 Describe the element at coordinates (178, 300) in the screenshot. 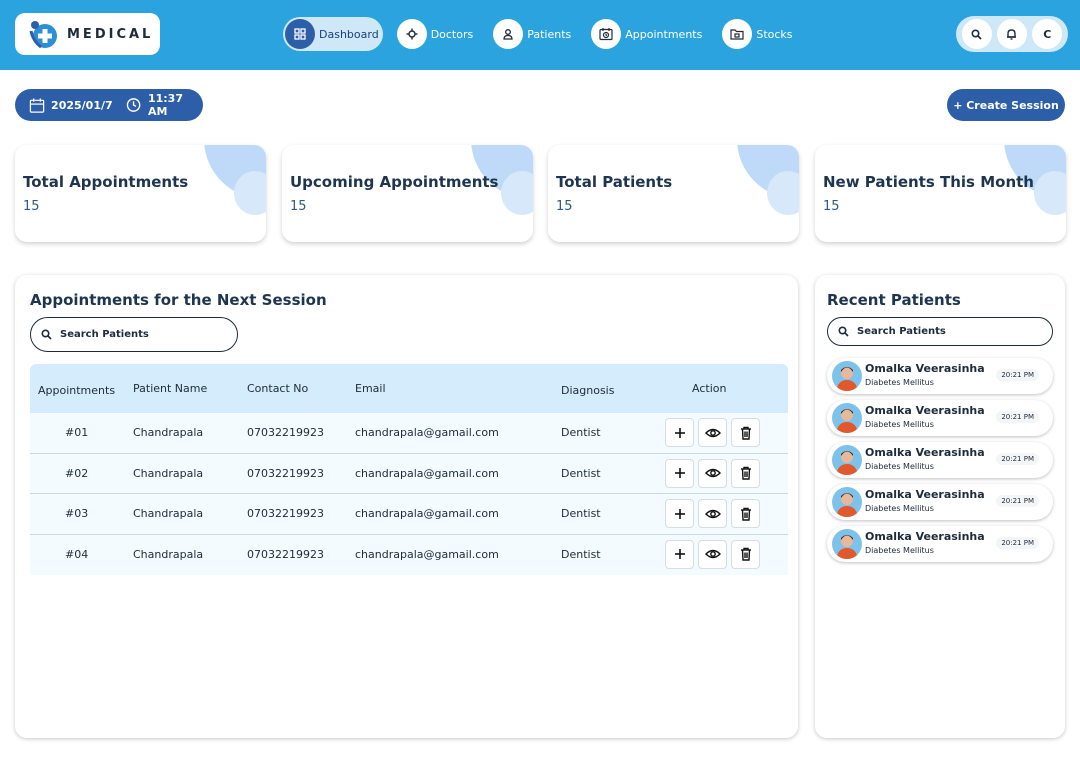

I see `appointments-panel-title: Appointments for the Next Session` at that location.